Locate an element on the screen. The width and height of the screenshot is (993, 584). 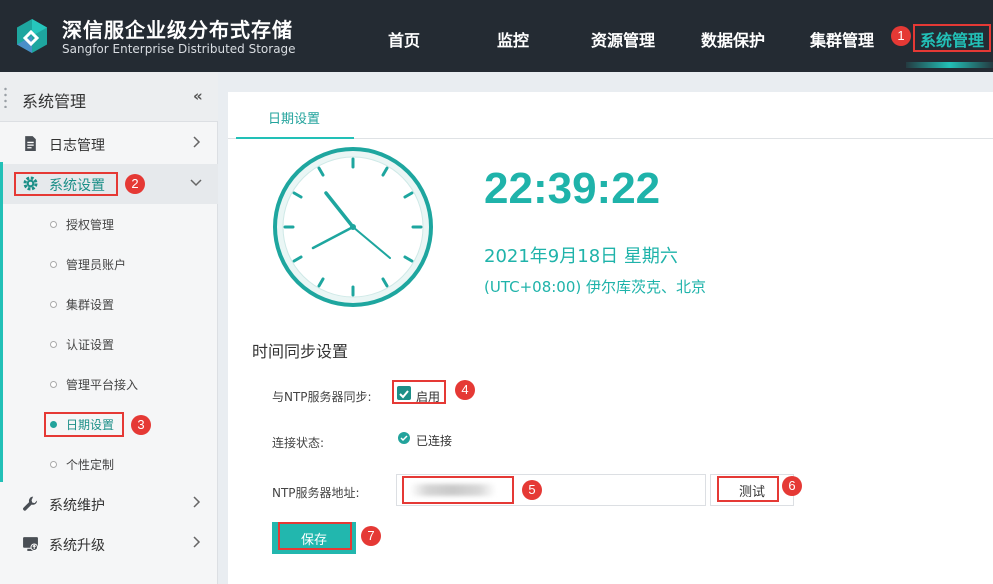
nav-data-protection: 数据保护 is located at coordinates (733, 39).